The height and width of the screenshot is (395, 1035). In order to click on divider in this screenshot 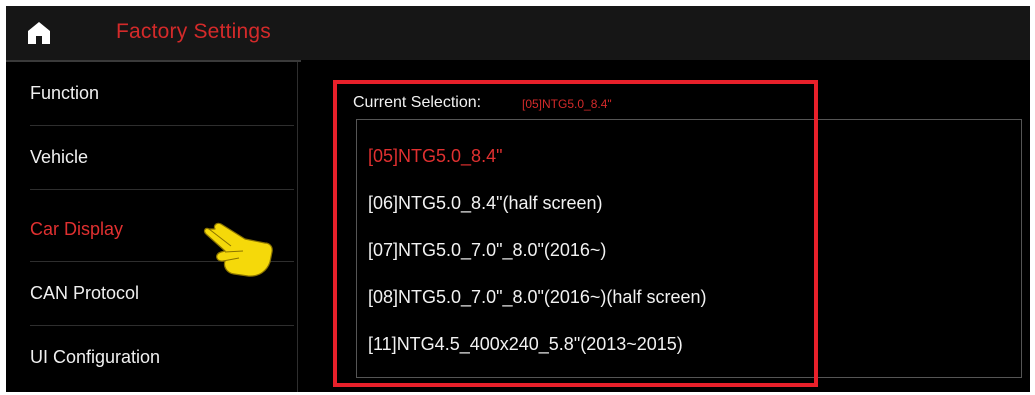, I will do `click(162, 189)`.